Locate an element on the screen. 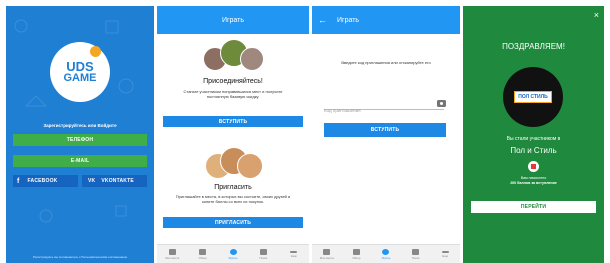  credited-text: Вам начислено 200 баллов за вступление is located at coordinates (533, 181).